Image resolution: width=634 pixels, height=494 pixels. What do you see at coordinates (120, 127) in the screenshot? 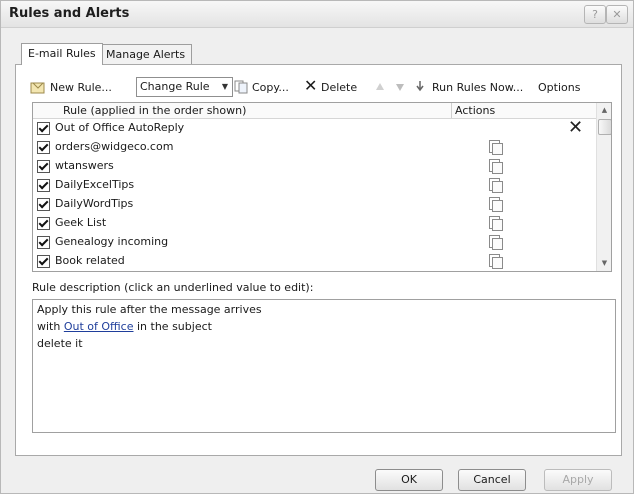
I see `rule-name: Out of Office AutoReply` at bounding box center [120, 127].